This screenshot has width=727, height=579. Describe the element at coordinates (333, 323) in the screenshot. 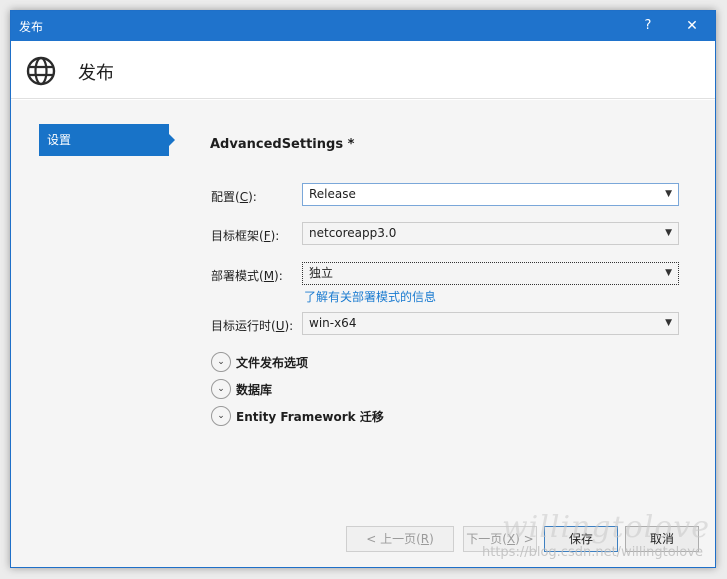

I see `target-runtime-value: win-x64` at that location.